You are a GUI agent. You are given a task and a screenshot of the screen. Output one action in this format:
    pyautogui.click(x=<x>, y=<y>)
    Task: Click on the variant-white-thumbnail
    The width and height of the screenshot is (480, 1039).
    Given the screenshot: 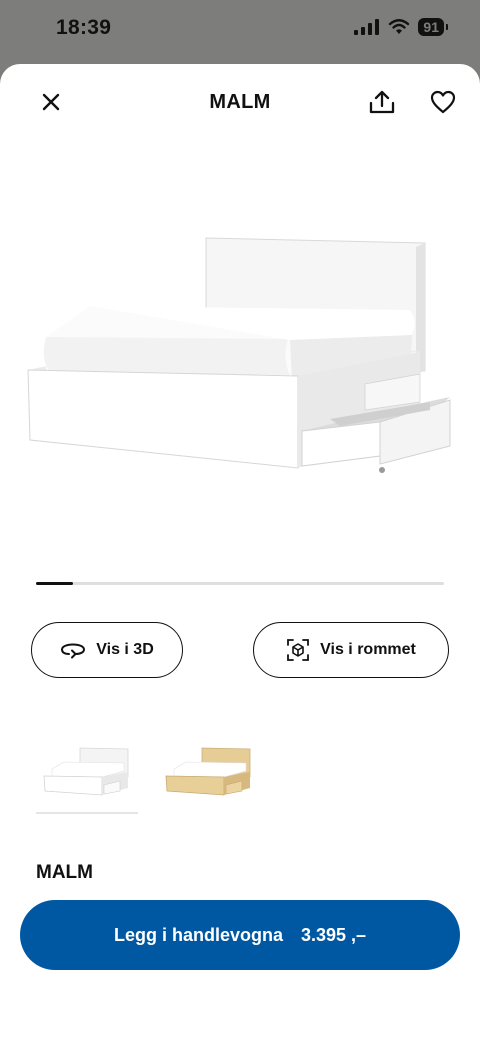 What is the action you would take?
    pyautogui.click(x=86, y=771)
    